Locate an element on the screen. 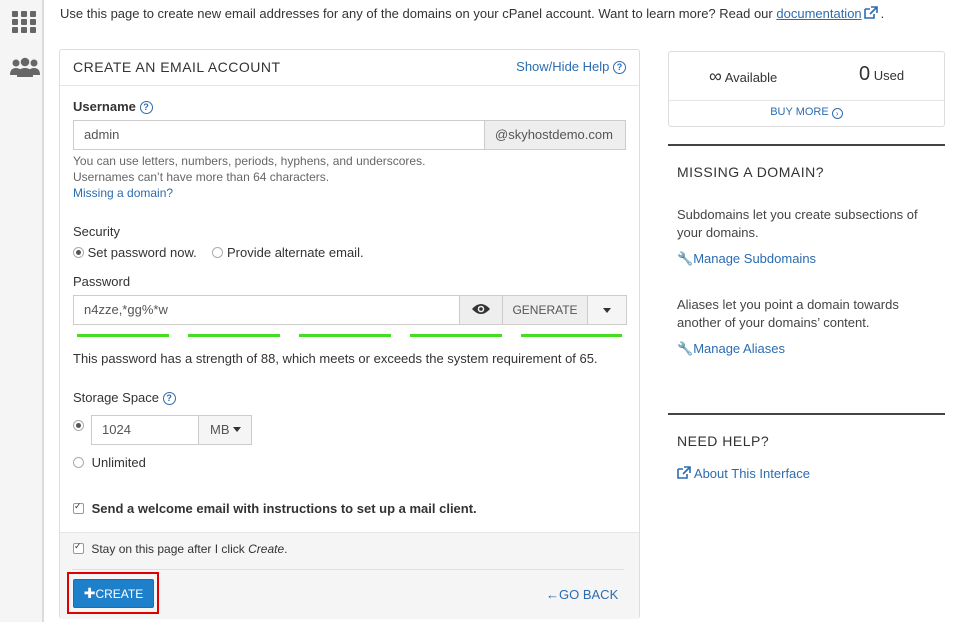 The width and height of the screenshot is (976, 622). username-input-group: admin @skyhostdemo.com is located at coordinates (349, 135).